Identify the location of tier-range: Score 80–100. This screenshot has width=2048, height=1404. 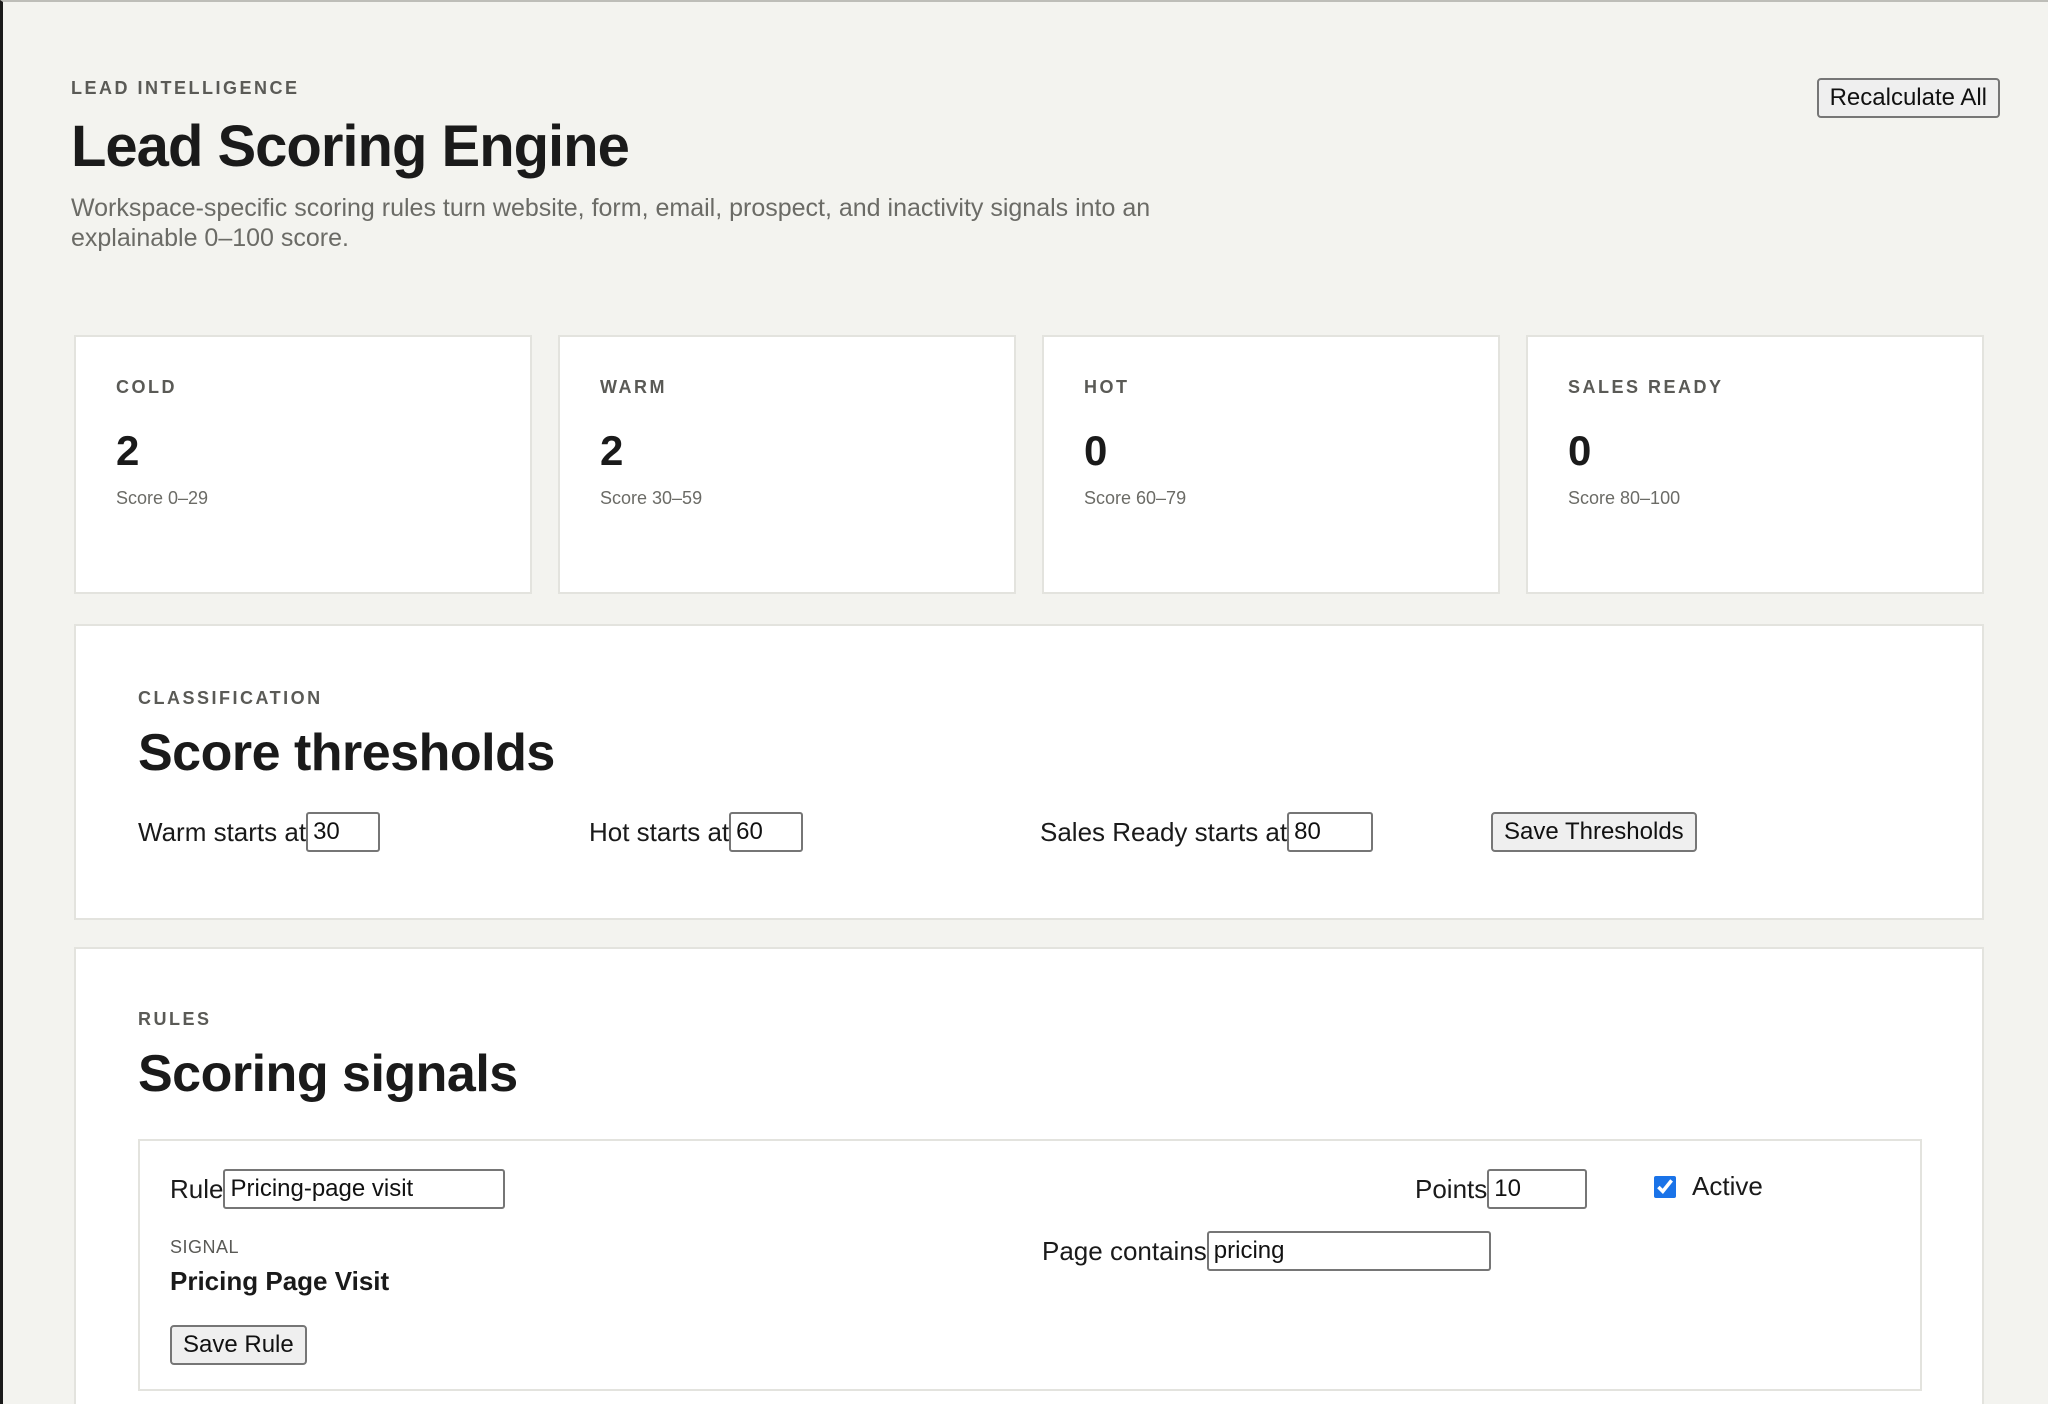
(1624, 498).